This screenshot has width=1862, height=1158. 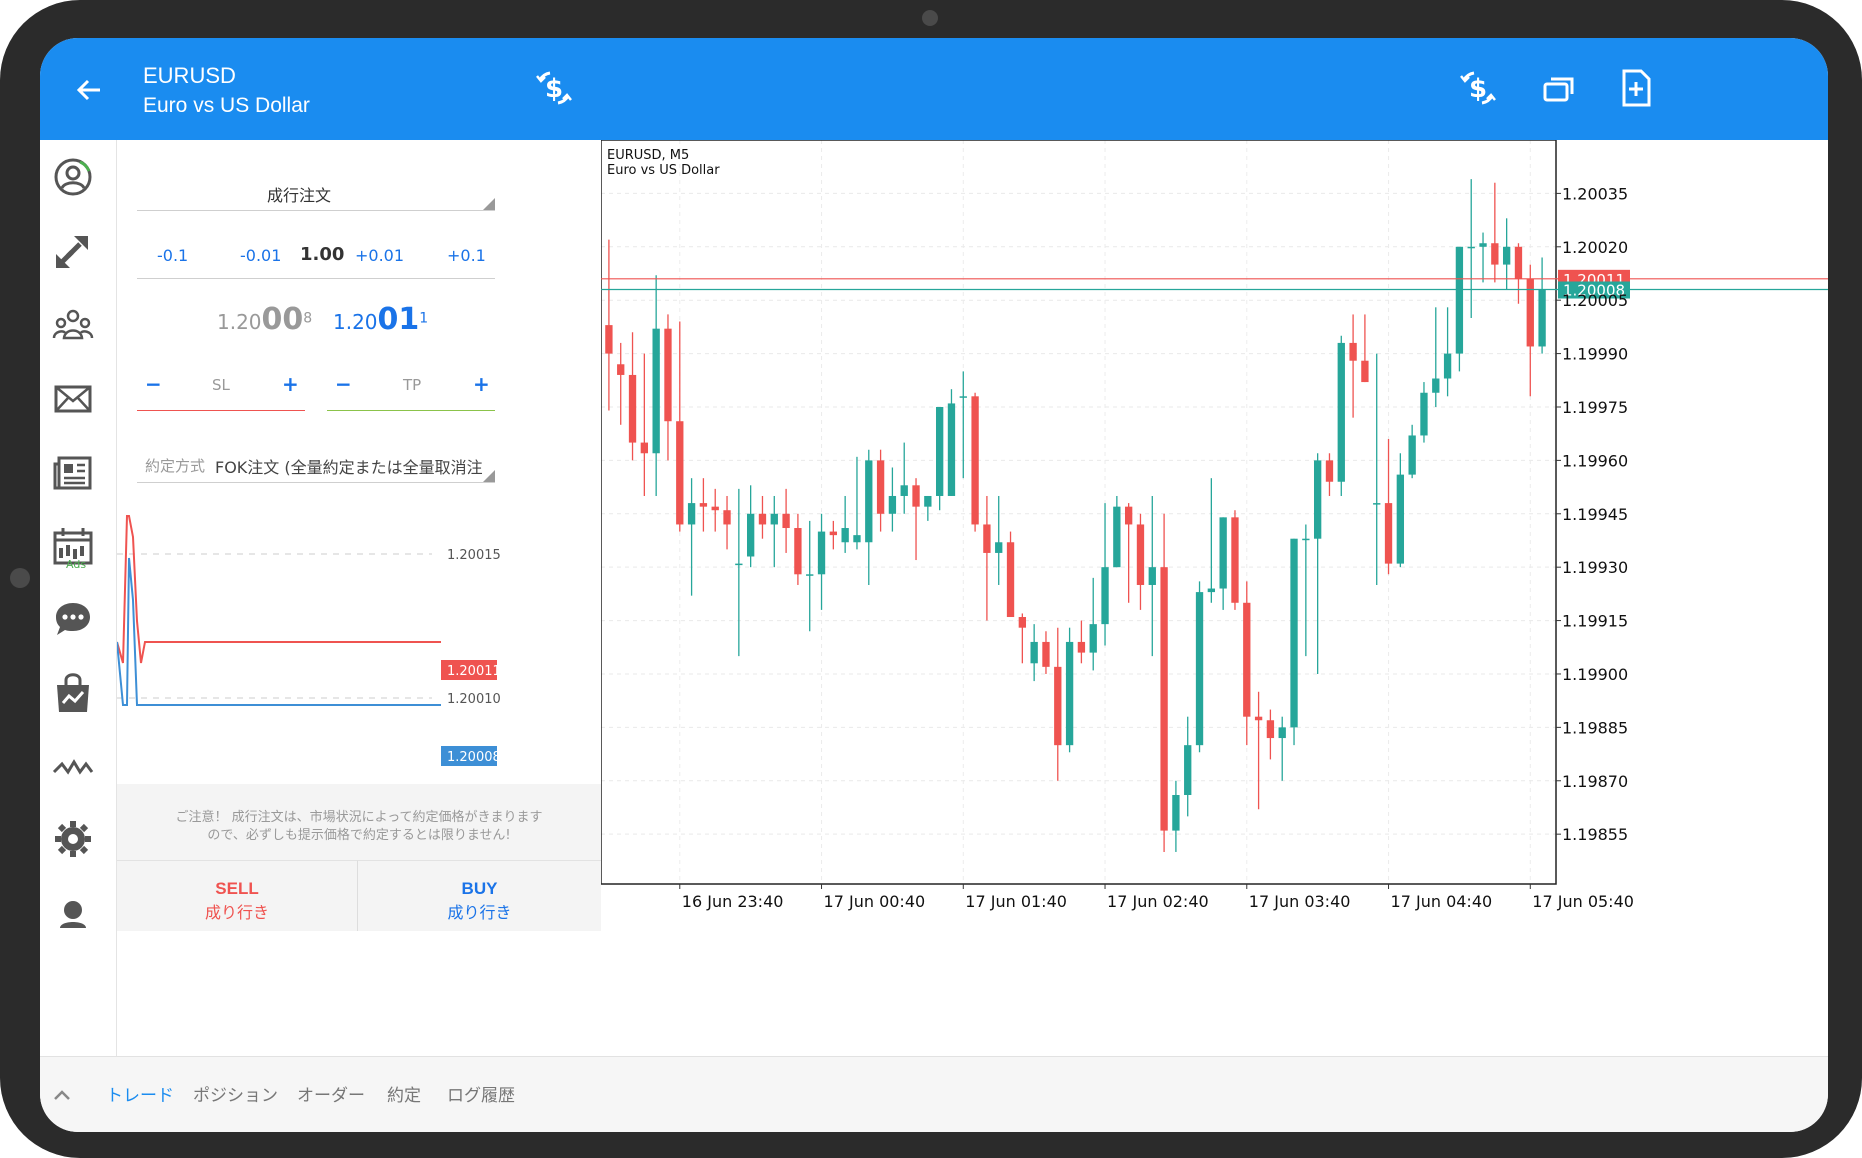 What do you see at coordinates (73, 325) in the screenshot?
I see `community-icon` at bounding box center [73, 325].